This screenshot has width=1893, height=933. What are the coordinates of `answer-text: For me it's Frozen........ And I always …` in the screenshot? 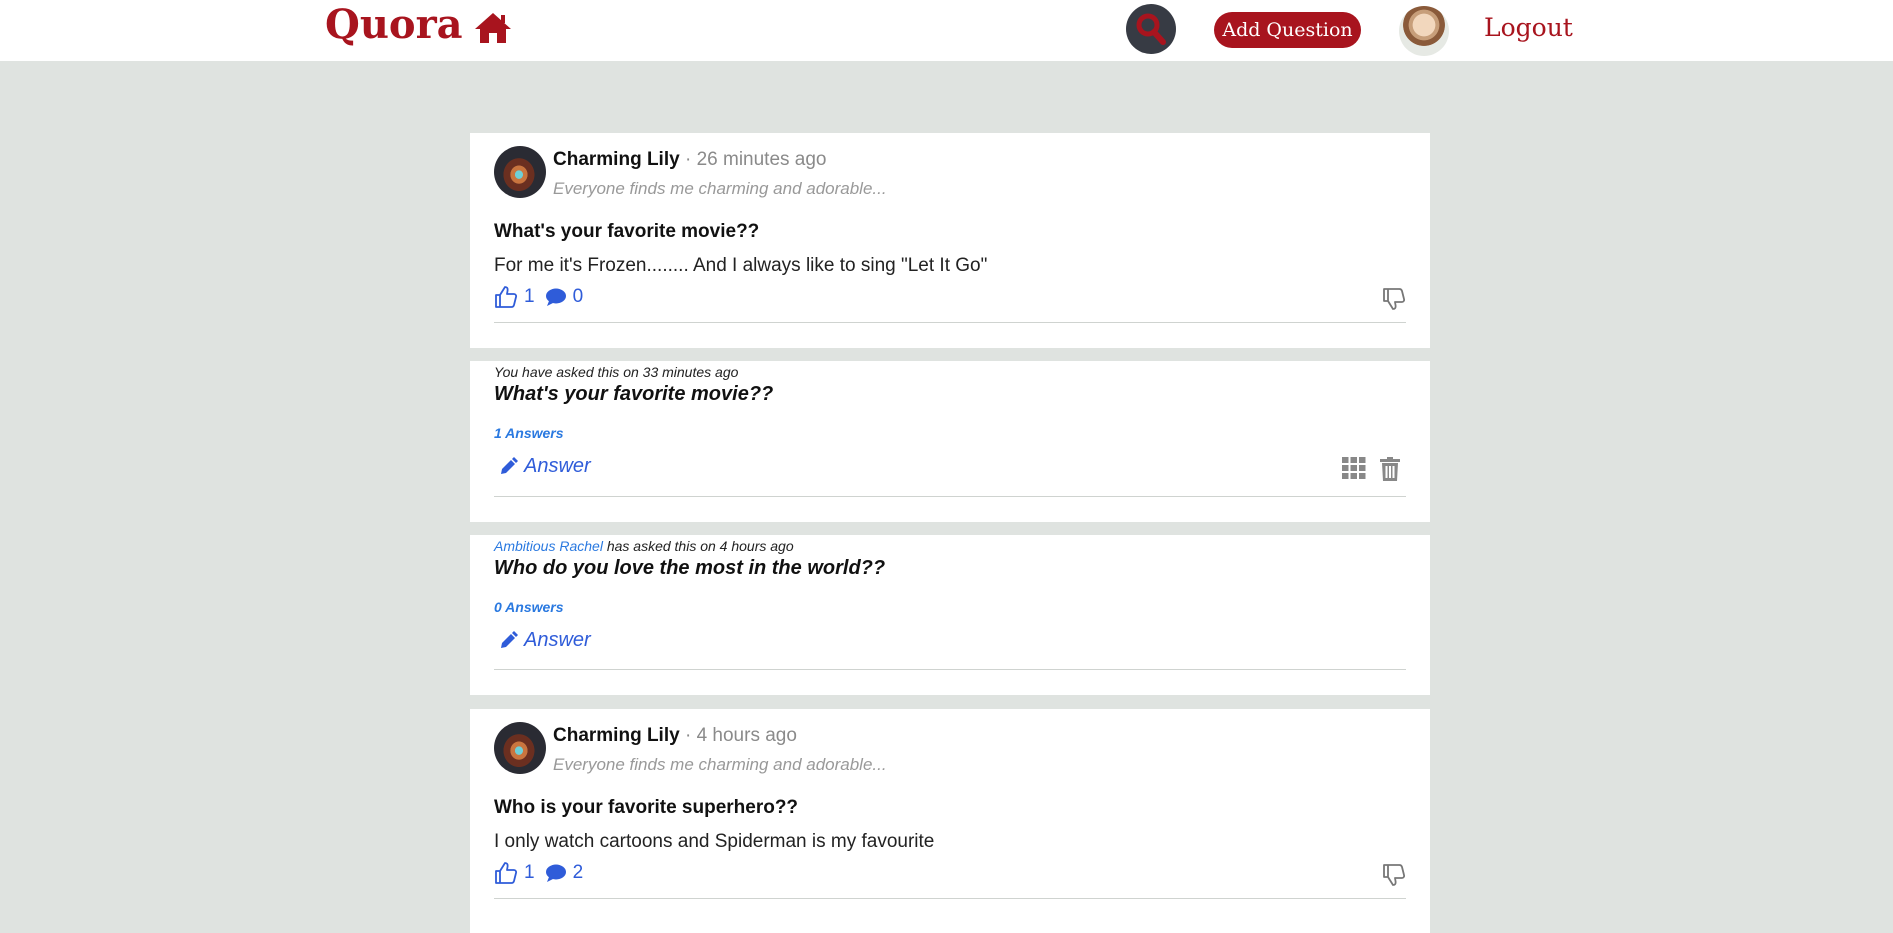 It's located at (741, 265).